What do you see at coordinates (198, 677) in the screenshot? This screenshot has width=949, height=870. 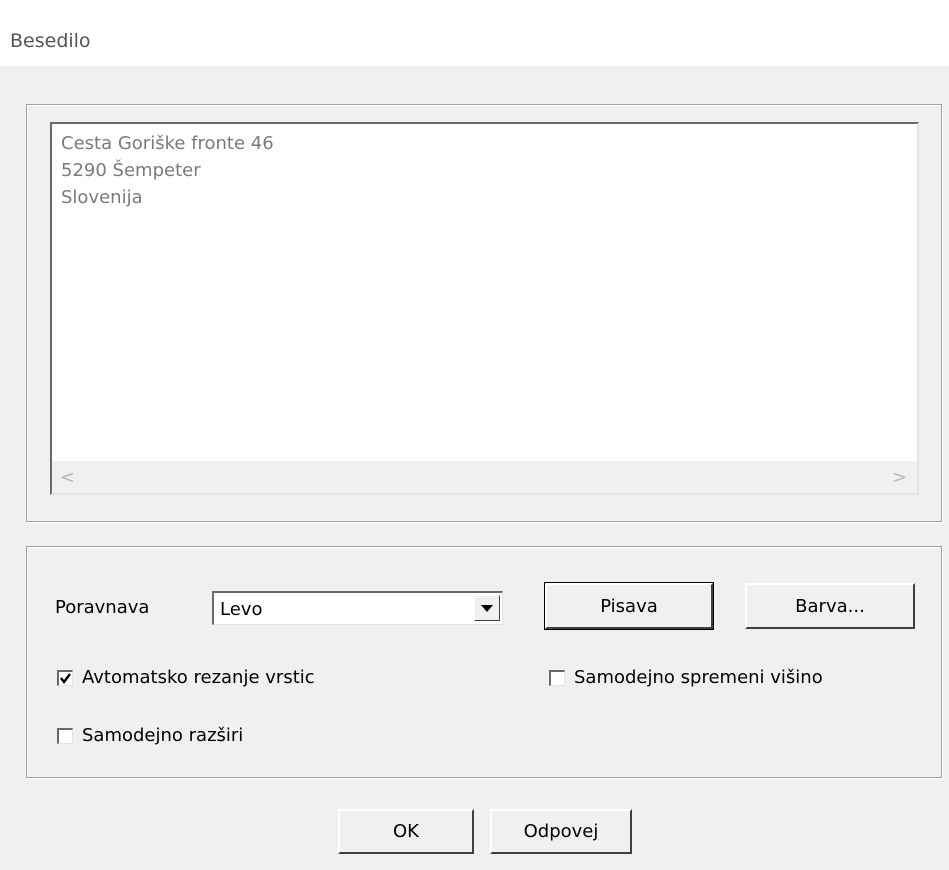 I see `auto-wrap-label: Avtomatsko rezanje vrstic` at bounding box center [198, 677].